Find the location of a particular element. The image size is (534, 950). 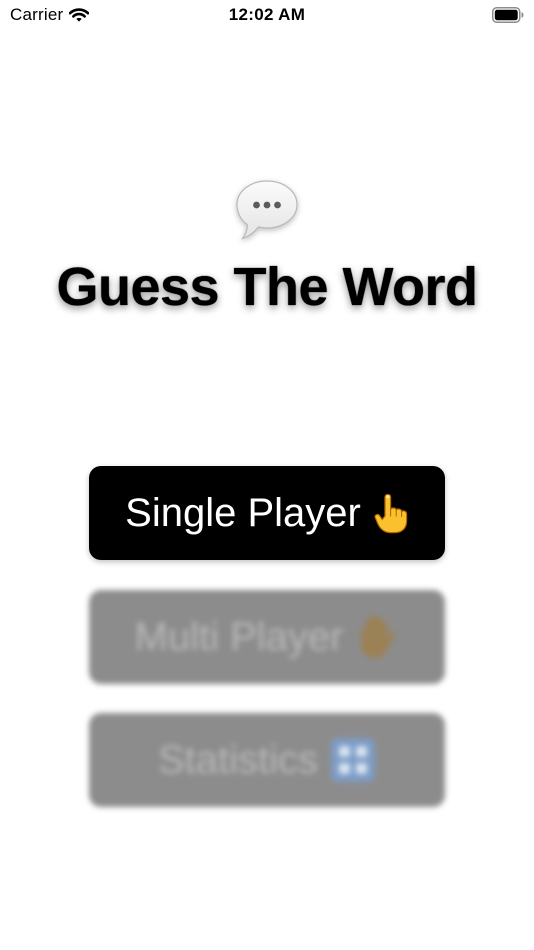

status-time: 12:02 AM is located at coordinates (267, 14).